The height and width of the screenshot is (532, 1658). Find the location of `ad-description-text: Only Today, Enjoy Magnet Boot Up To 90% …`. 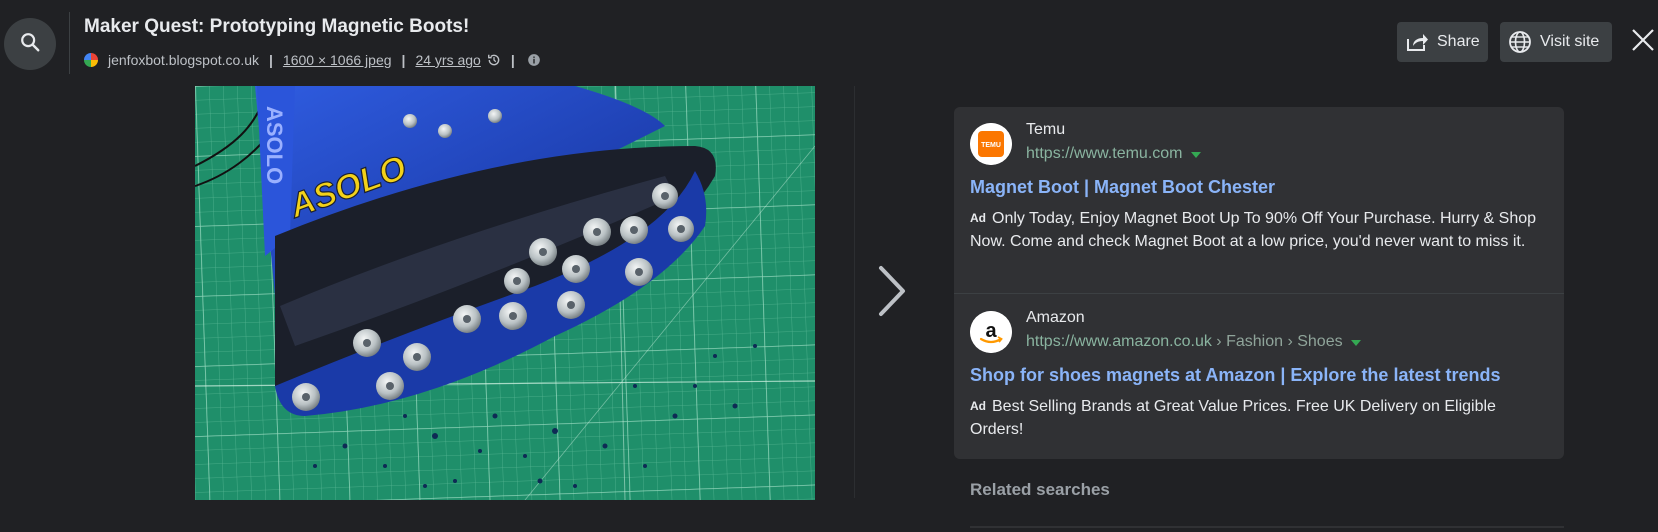

ad-description-text: Only Today, Enjoy Magnet Boot Up To 90% … is located at coordinates (1253, 230).